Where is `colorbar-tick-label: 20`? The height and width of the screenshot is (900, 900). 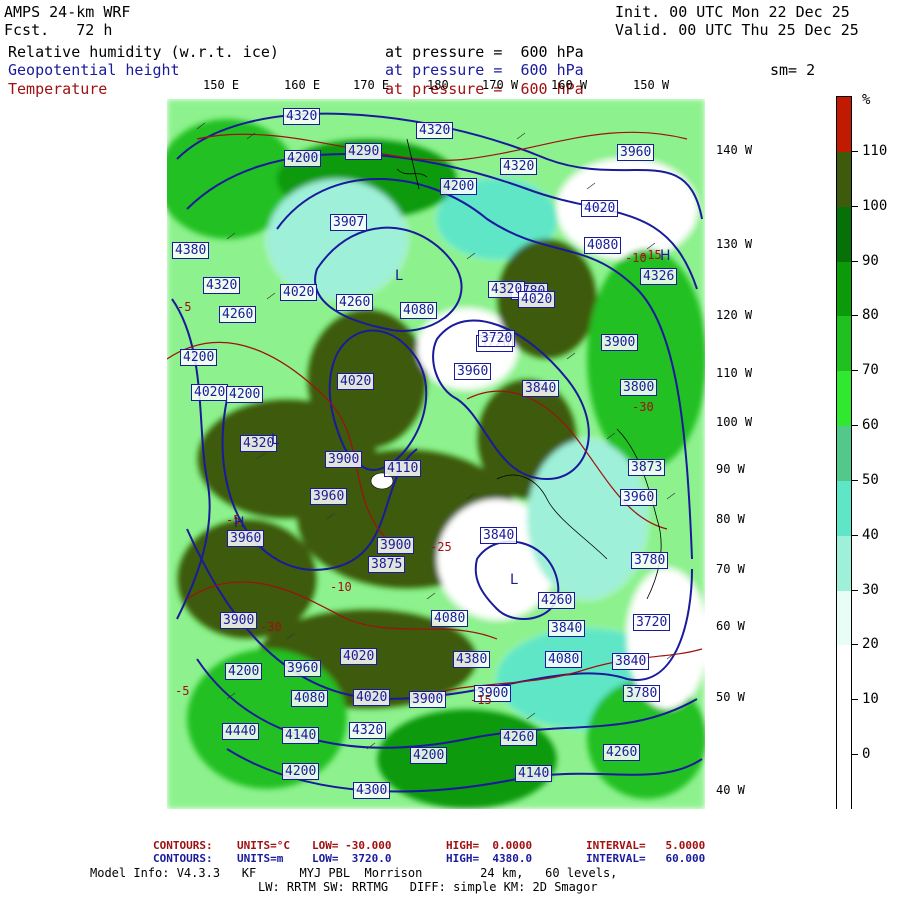
colorbar-tick-label: 20 is located at coordinates (870, 644).